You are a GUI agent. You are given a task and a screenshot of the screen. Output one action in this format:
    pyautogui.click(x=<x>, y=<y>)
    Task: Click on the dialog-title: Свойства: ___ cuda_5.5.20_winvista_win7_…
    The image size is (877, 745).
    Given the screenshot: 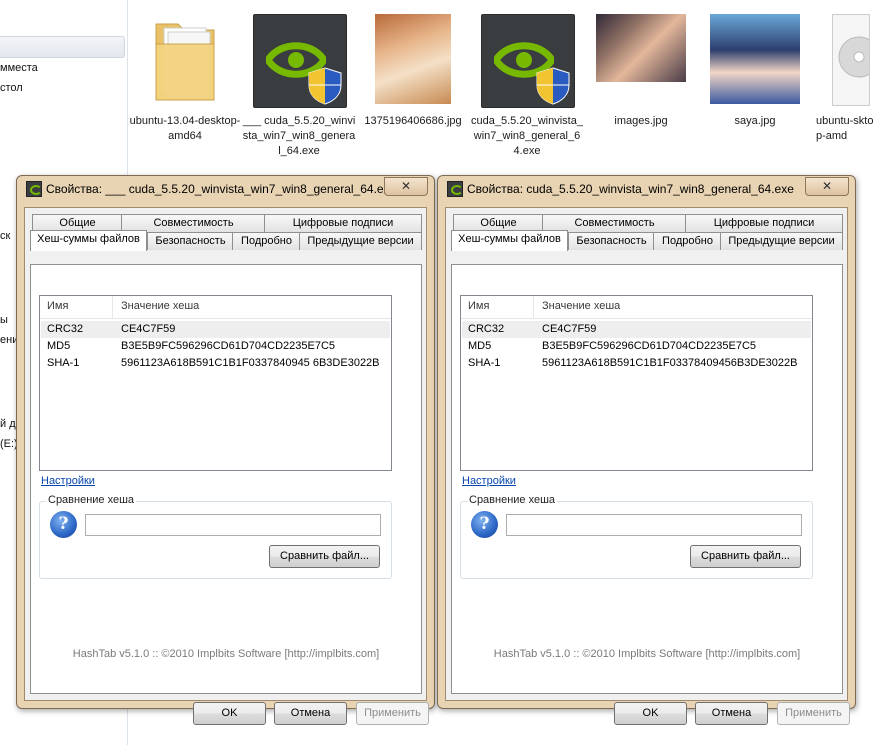 What is the action you would take?
    pyautogui.click(x=221, y=189)
    